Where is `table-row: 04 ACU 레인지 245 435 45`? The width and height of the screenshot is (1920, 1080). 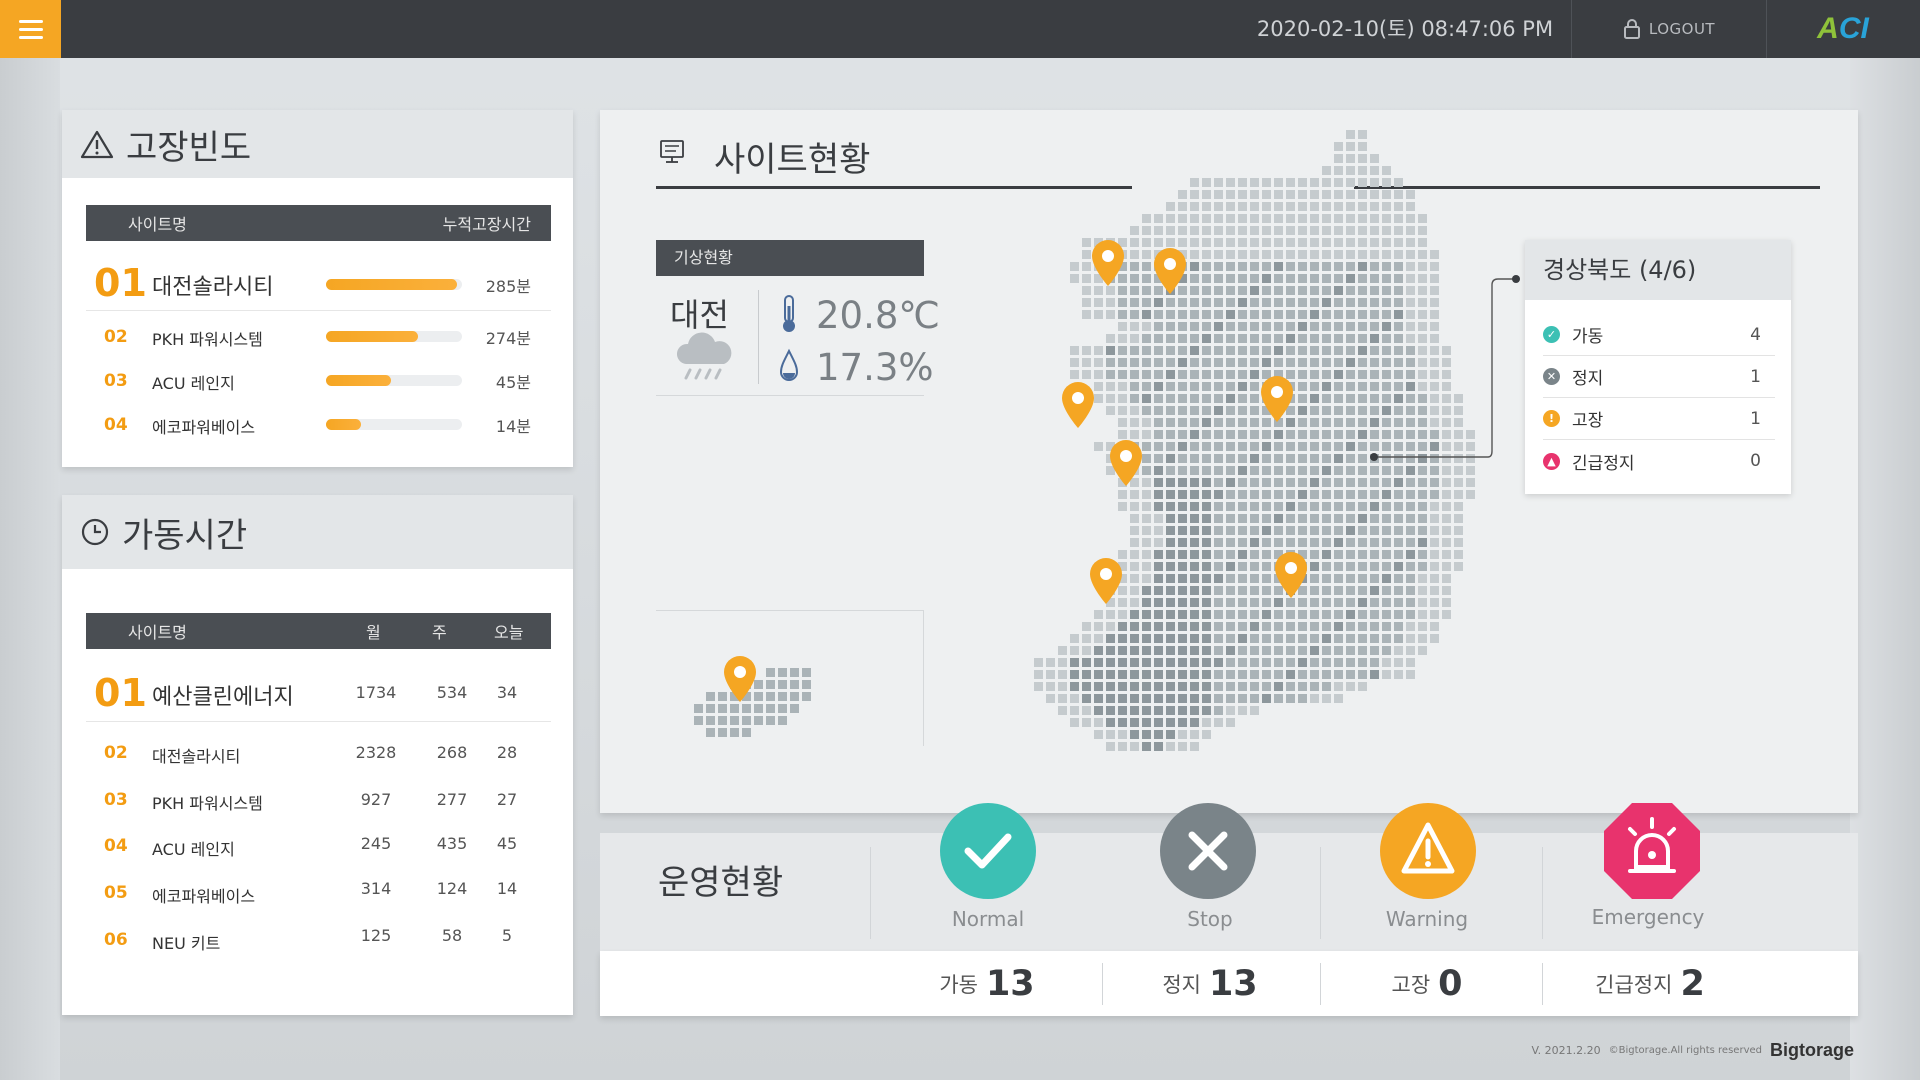
table-row: 04 ACU 레인지 245 435 45 is located at coordinates (318, 845).